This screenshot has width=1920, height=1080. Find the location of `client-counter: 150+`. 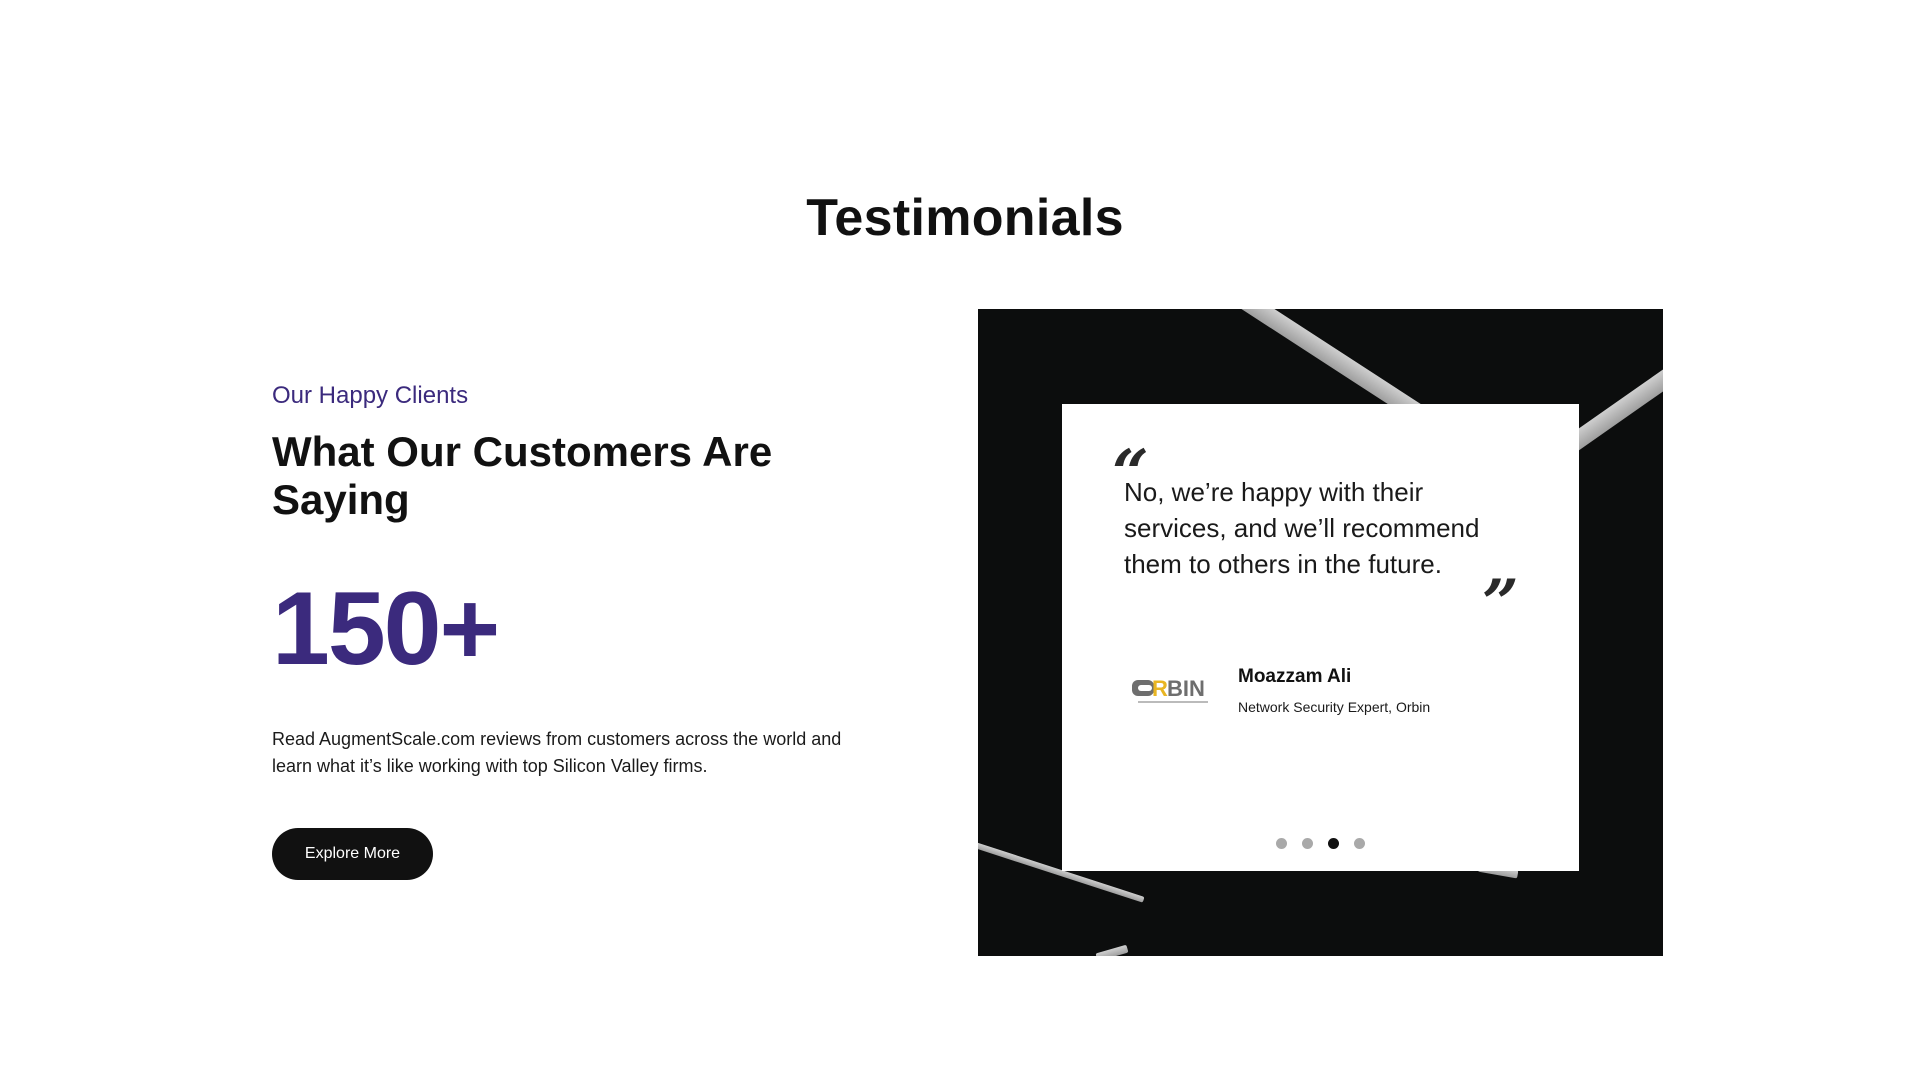

client-counter: 150+ is located at coordinates (386, 629).